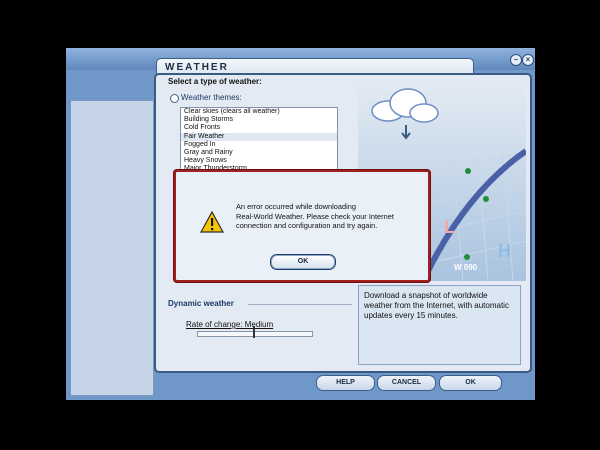 Image resolution: width=600 pixels, height=450 pixels. Describe the element at coordinates (528, 60) in the screenshot. I see `close-icon: ×` at that location.